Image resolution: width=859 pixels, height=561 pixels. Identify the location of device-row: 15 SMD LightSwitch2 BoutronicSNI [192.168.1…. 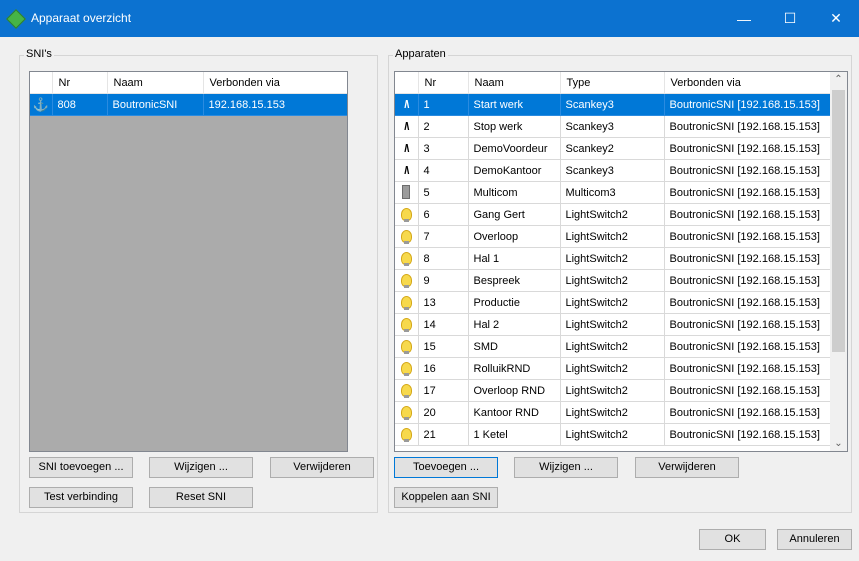
(613, 346).